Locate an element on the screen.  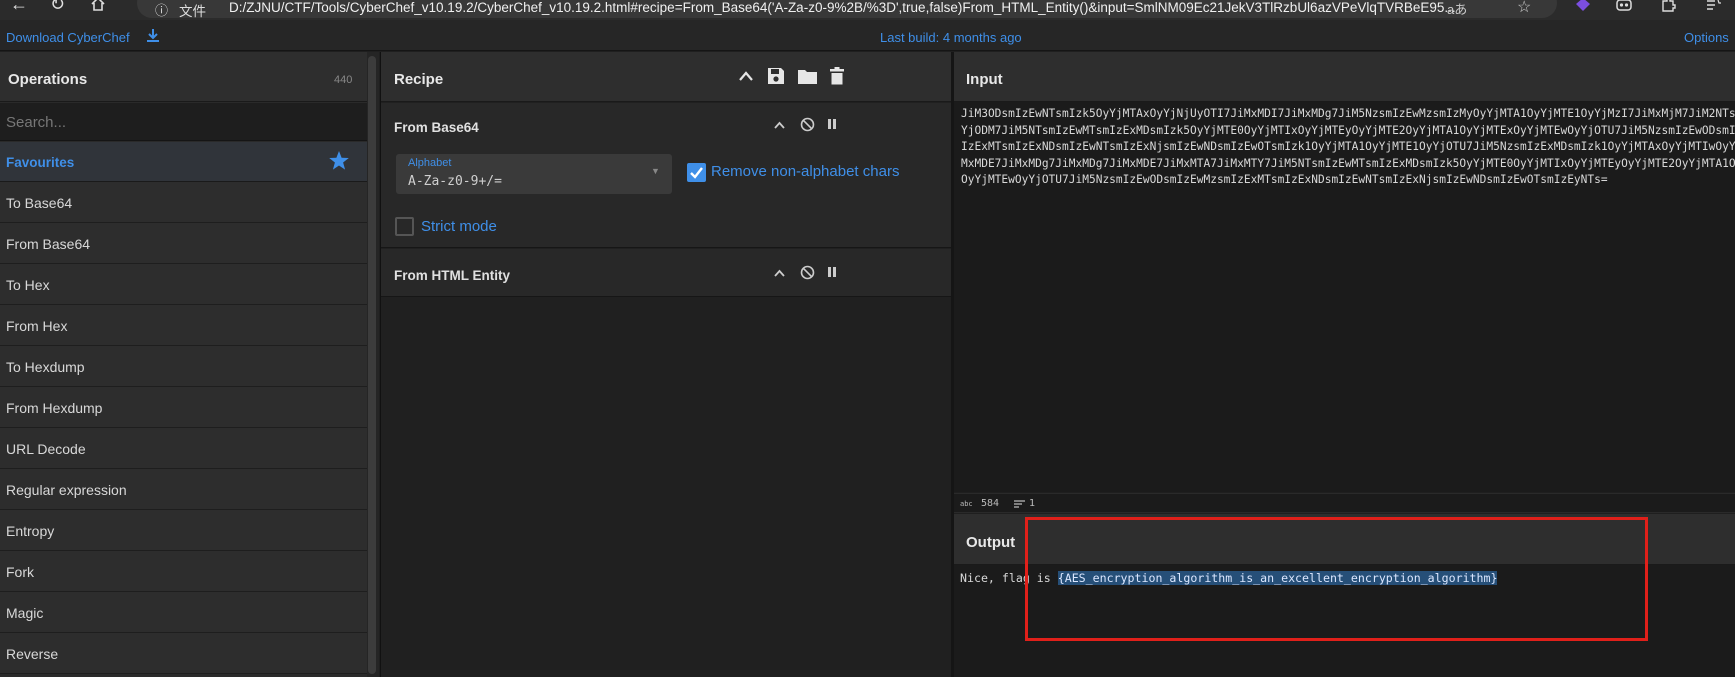
load-recipe-folder-icon is located at coordinates (807, 76).